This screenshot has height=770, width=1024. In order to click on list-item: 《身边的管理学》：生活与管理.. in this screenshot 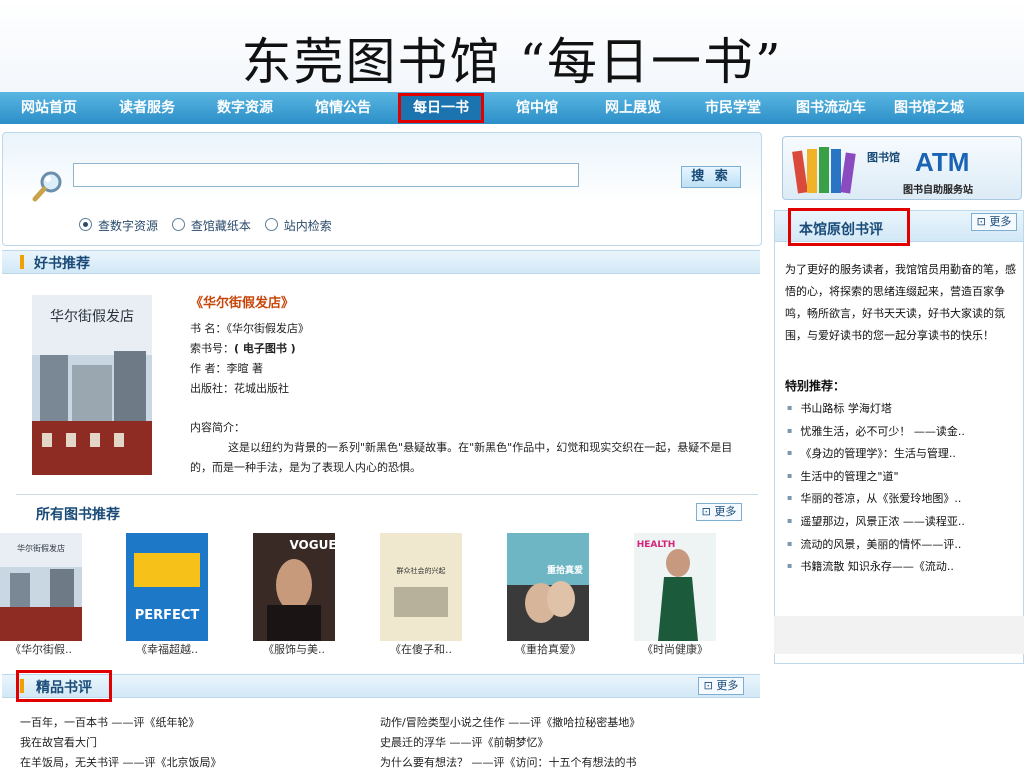, I will do `click(902, 453)`.